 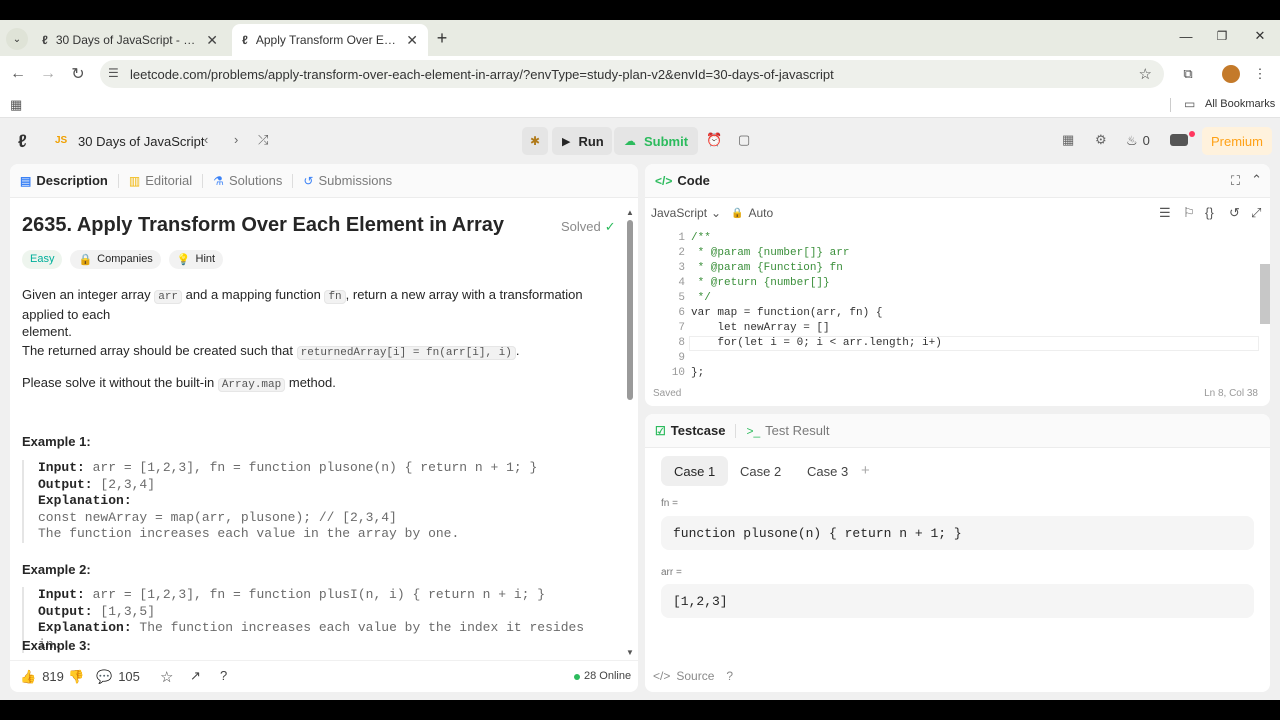 I want to click on source-link: </> Source ?, so click(x=693, y=676).